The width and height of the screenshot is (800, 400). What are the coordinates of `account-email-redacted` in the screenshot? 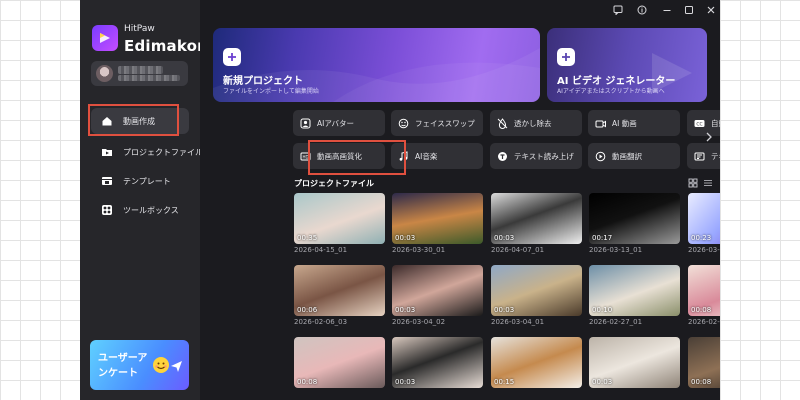 It's located at (149, 78).